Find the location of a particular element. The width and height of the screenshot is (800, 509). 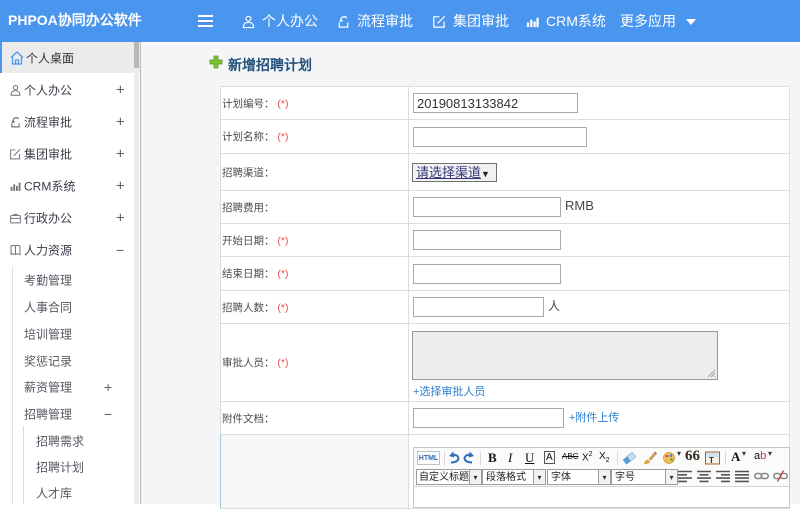

svg-text: T is located at coordinates (711, 460).